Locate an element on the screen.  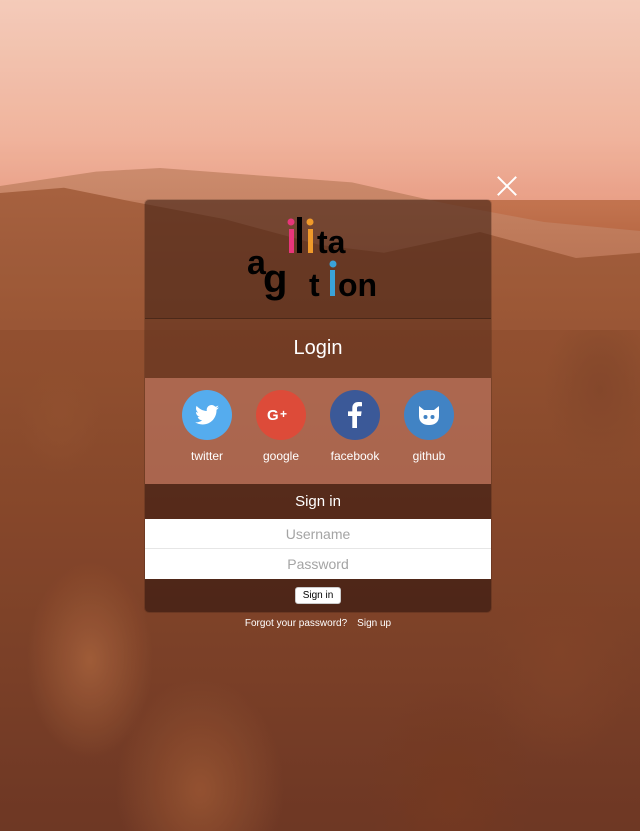
svg-text: on is located at coordinates (357, 285).